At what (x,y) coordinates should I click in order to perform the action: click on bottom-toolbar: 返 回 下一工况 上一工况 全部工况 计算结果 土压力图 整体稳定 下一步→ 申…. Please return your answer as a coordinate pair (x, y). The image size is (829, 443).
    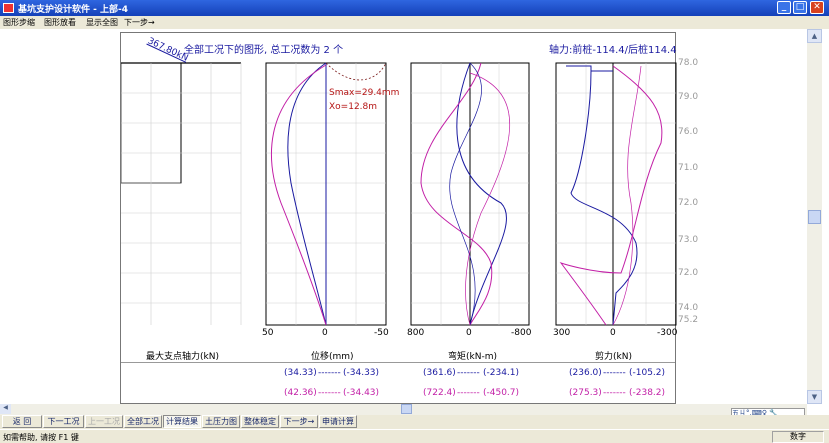
    Looking at the image, I should click on (414, 422).